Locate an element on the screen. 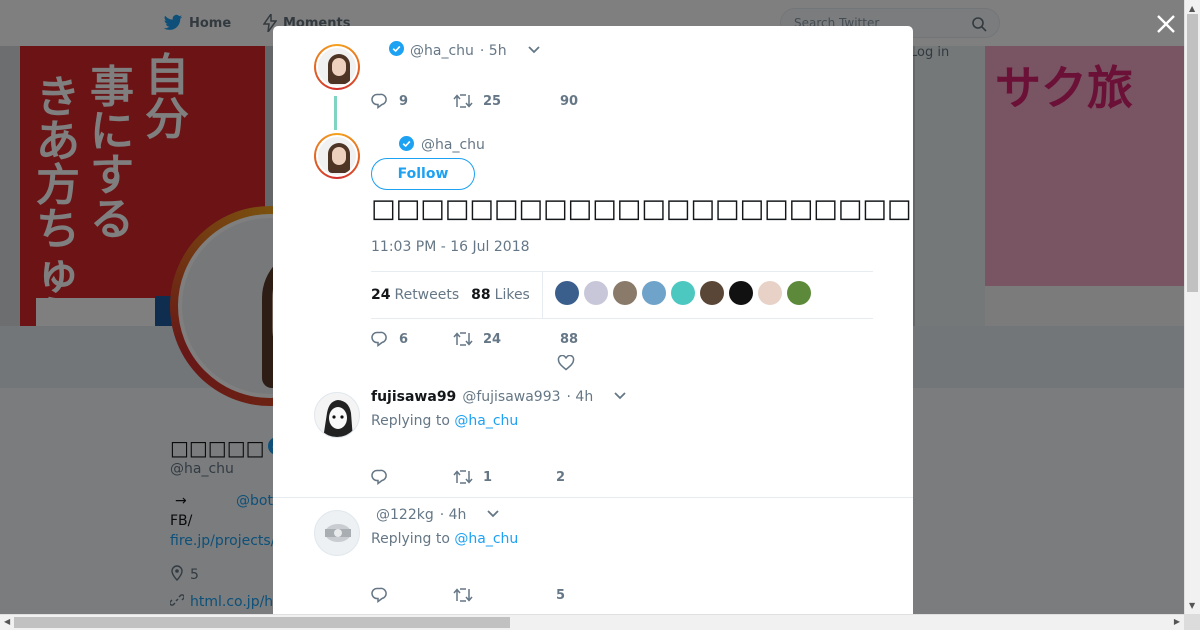  parent-tweet-actions: 9 25 90 is located at coordinates (474, 101).